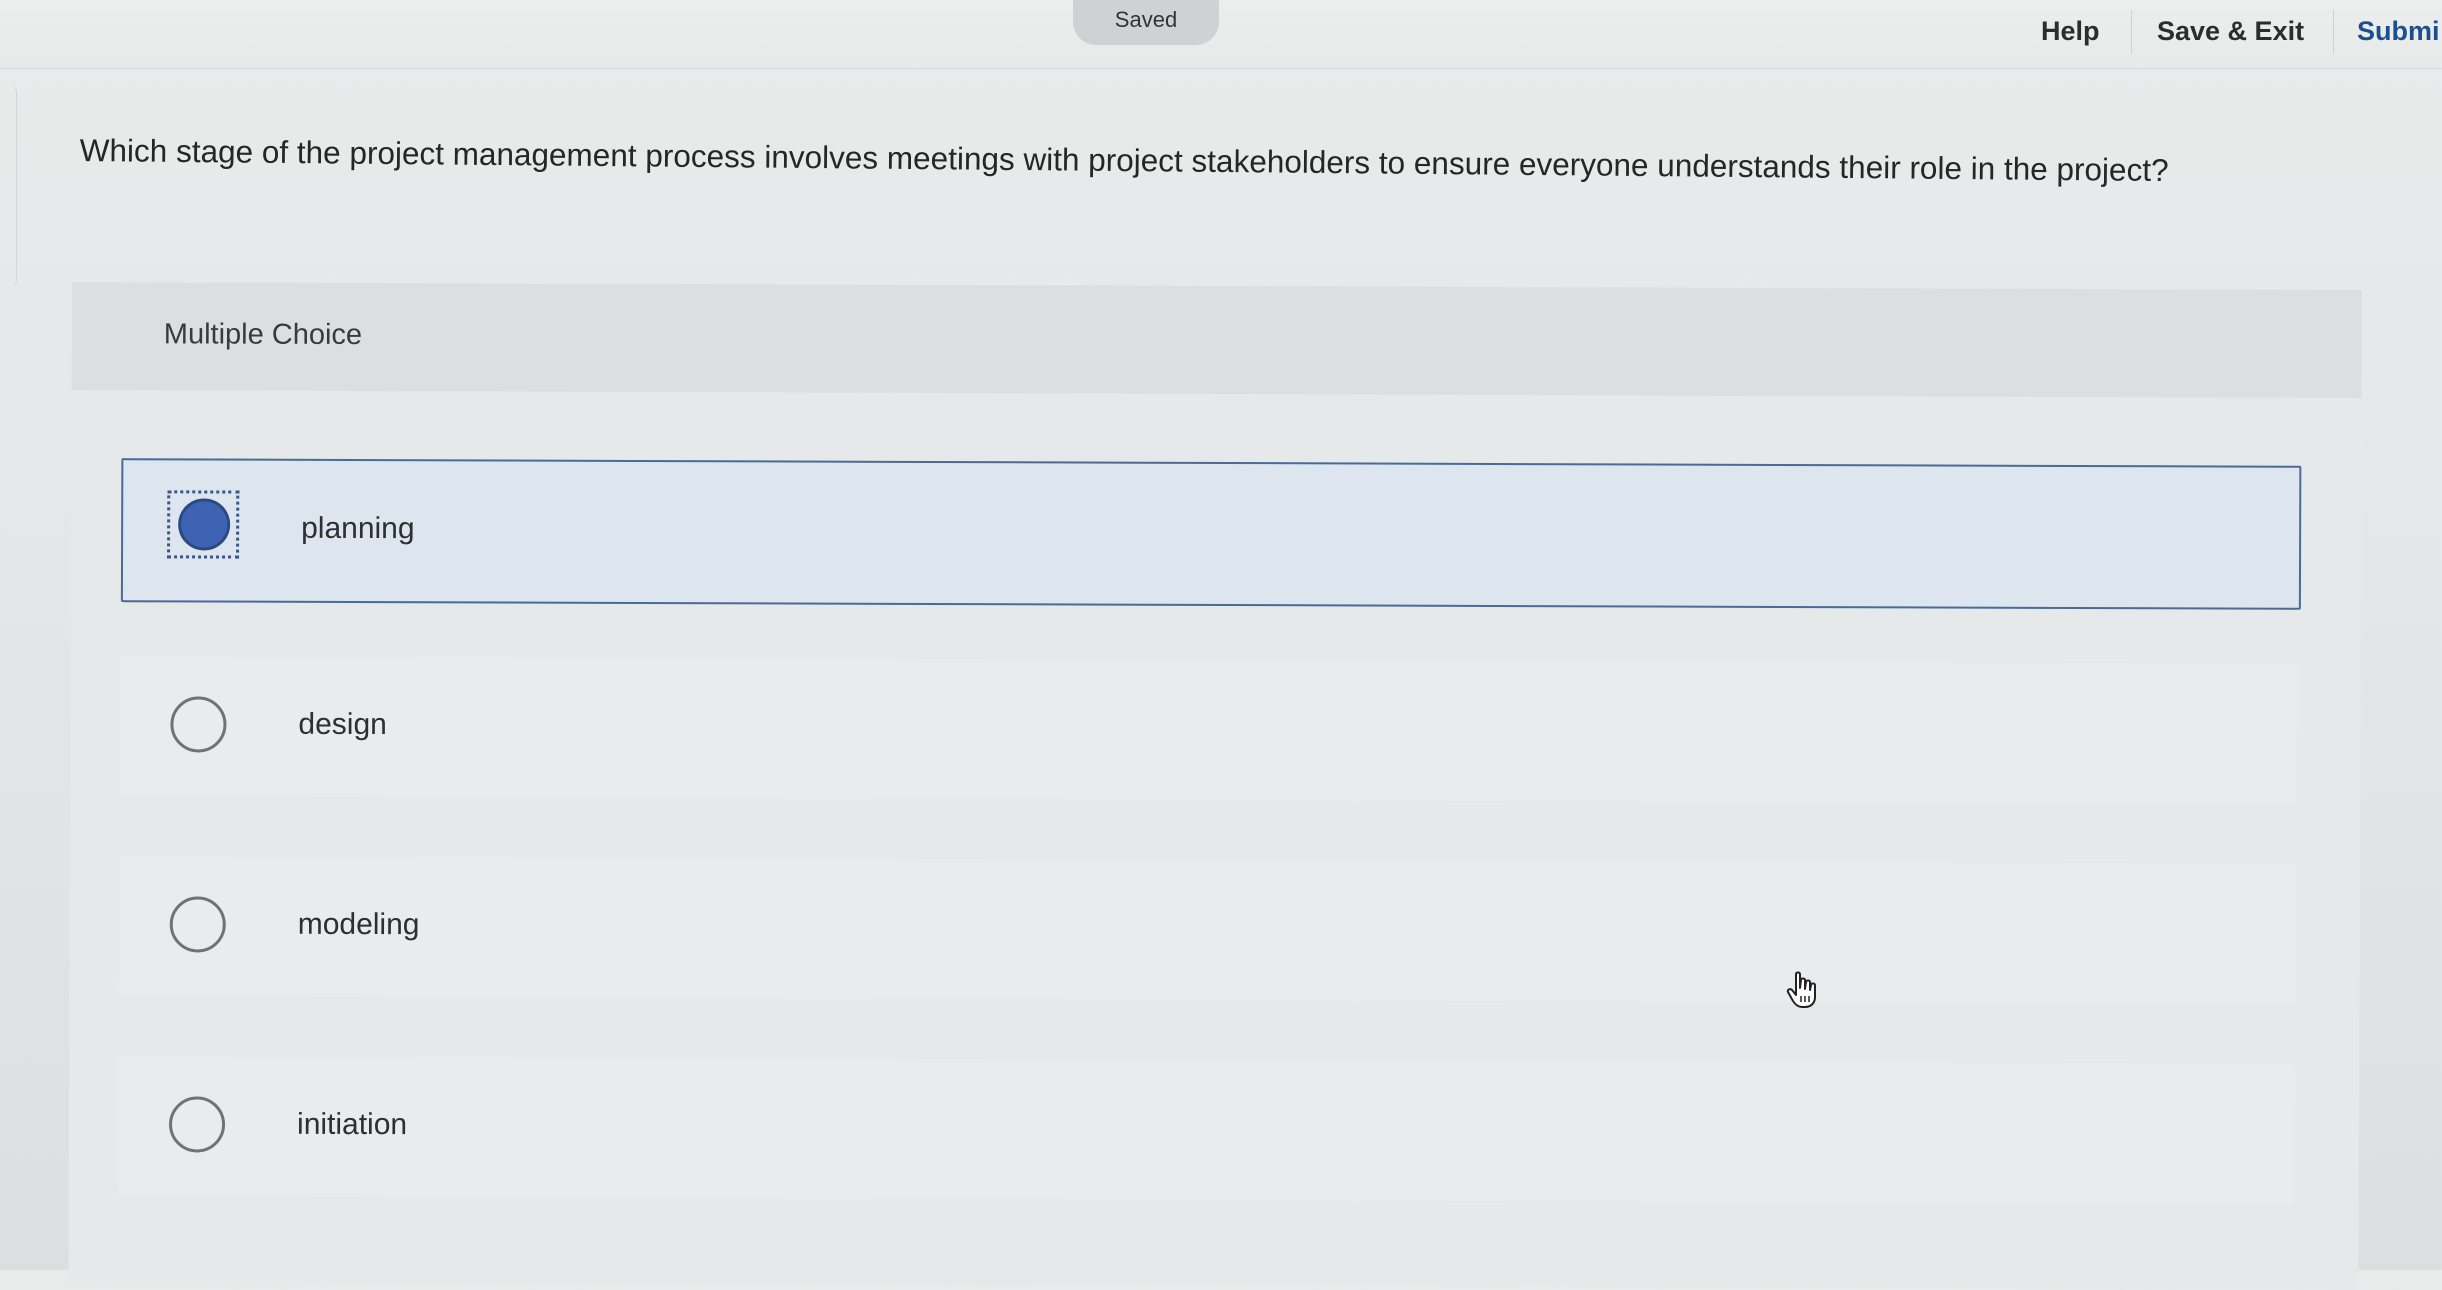 The width and height of the screenshot is (2442, 1290). What do you see at coordinates (1211, 534) in the screenshot?
I see `option-planning: planning` at bounding box center [1211, 534].